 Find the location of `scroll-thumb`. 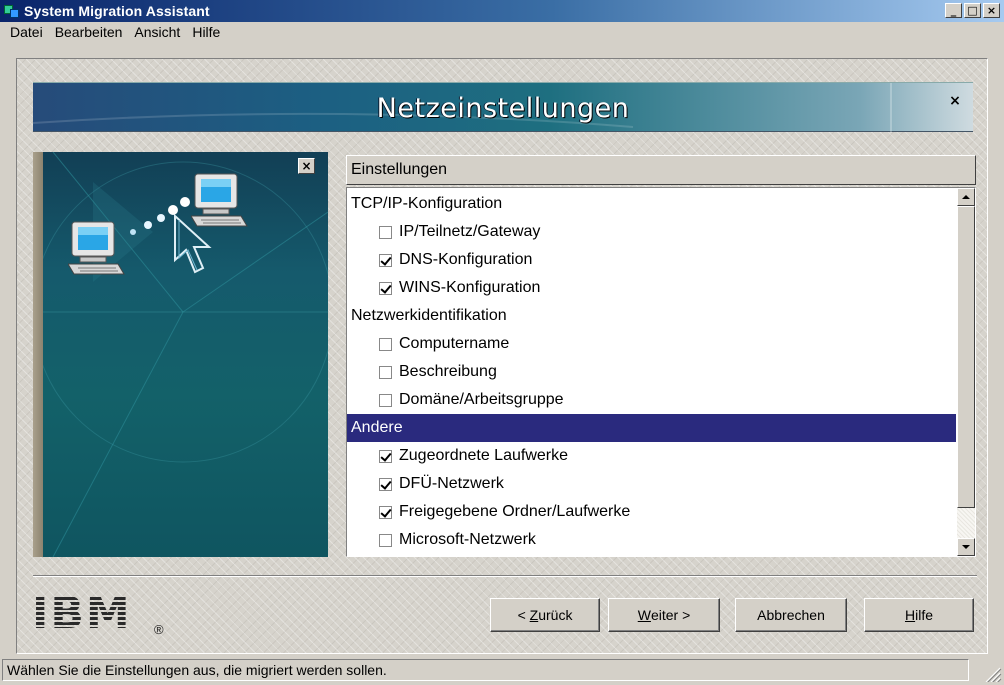

scroll-thumb is located at coordinates (966, 357).